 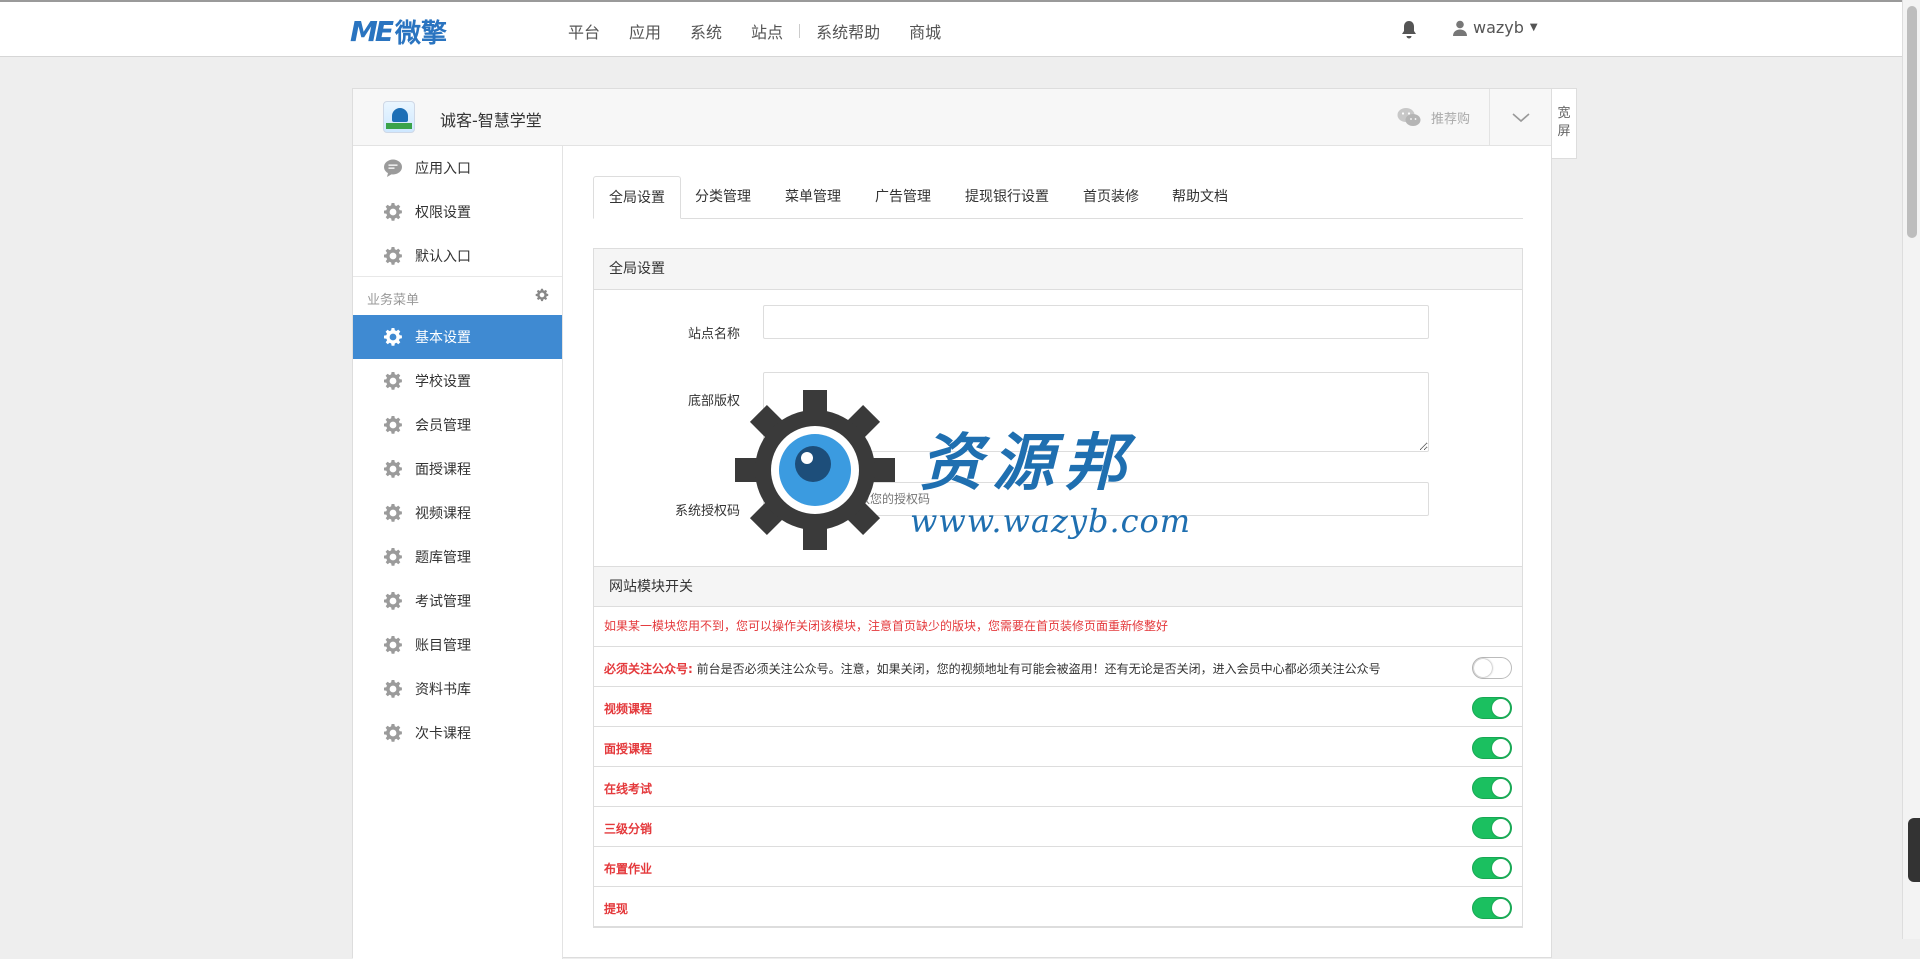 I want to click on tab-withdraw-banks: 提现银行设置, so click(x=1007, y=197).